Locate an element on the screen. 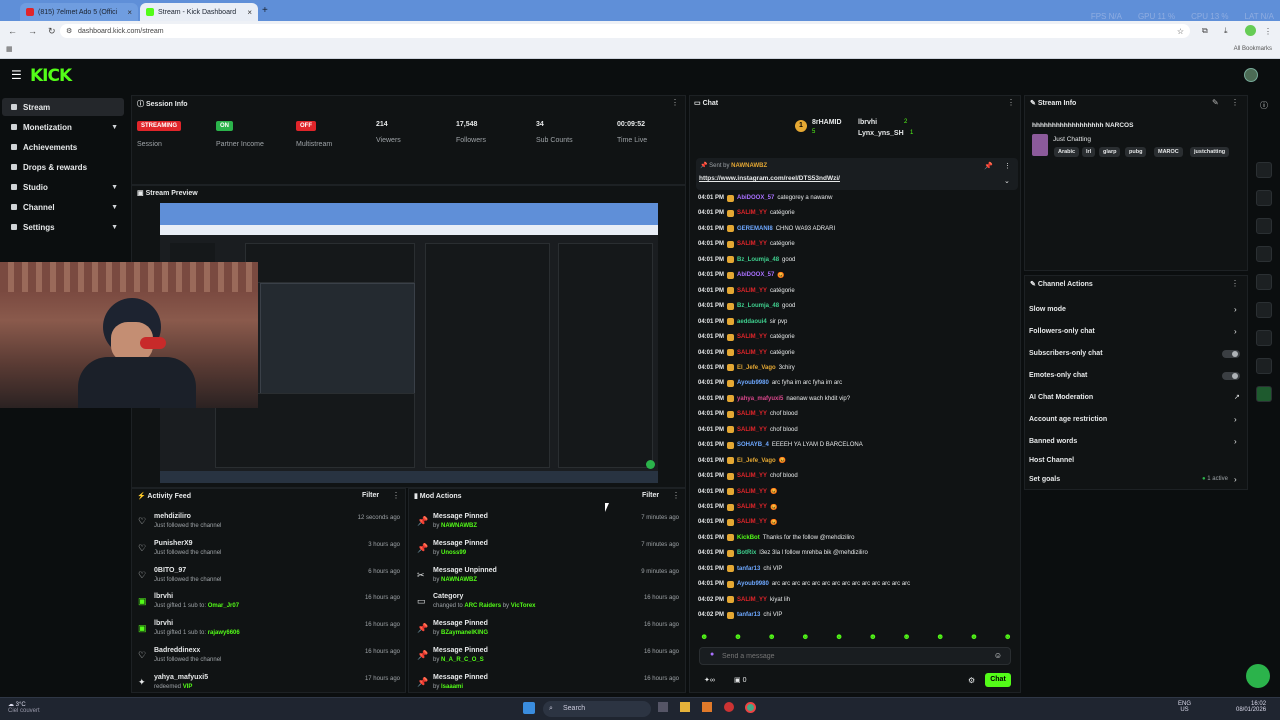  chat-more-icon: ⋮ is located at coordinates (1011, 102).